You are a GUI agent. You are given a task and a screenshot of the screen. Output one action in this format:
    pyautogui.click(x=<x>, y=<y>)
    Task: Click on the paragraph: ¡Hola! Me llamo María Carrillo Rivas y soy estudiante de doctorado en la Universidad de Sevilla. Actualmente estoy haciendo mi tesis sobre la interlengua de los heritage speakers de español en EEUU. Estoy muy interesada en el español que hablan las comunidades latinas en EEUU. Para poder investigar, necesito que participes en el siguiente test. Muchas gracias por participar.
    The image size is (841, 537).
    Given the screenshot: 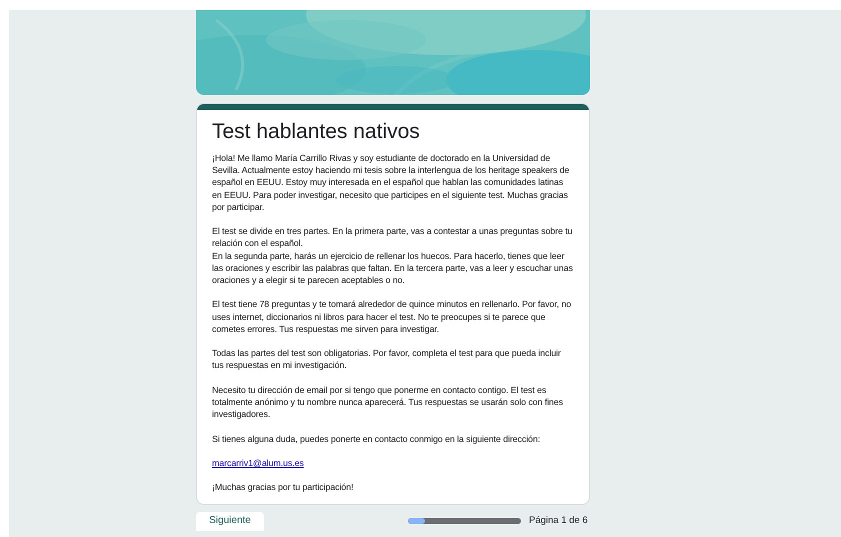 What is the action you would take?
    pyautogui.click(x=391, y=183)
    